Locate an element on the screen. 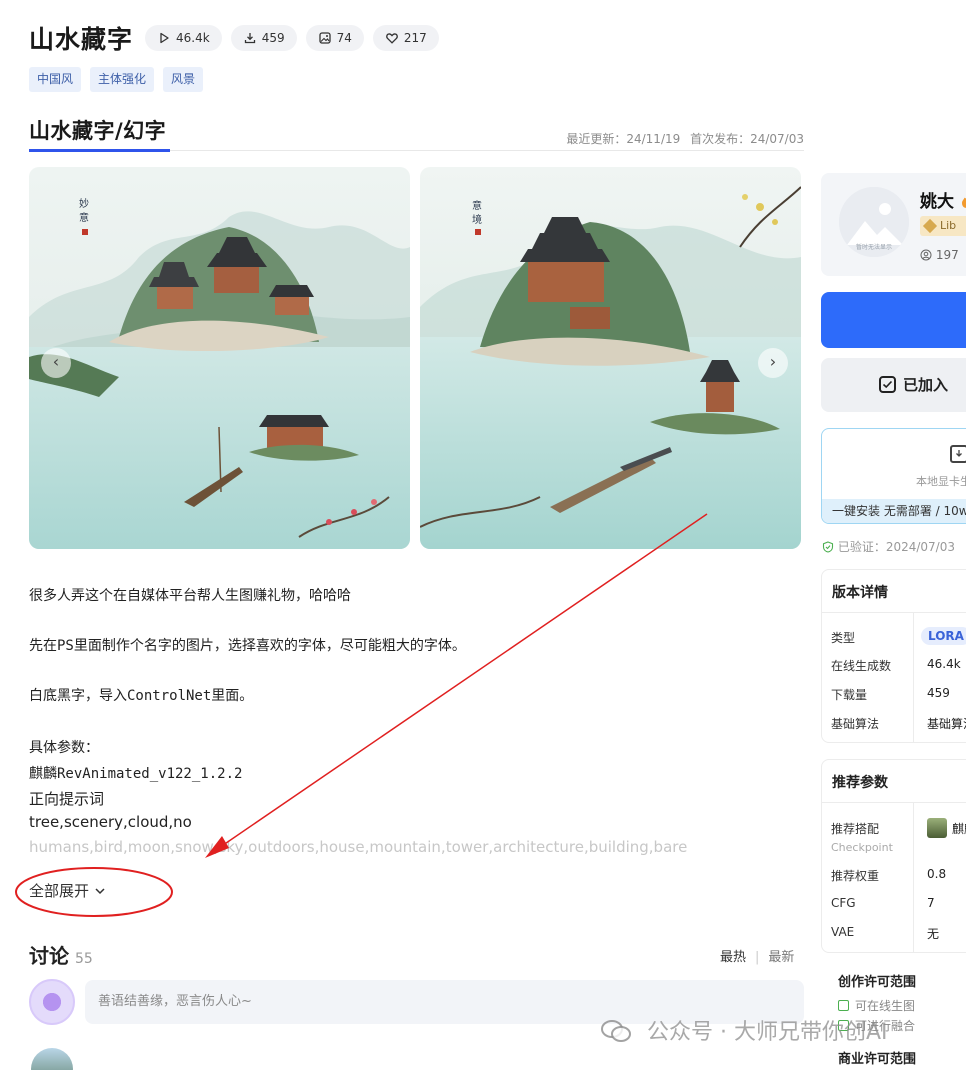  type-badge: LORA is located at coordinates (943, 636).